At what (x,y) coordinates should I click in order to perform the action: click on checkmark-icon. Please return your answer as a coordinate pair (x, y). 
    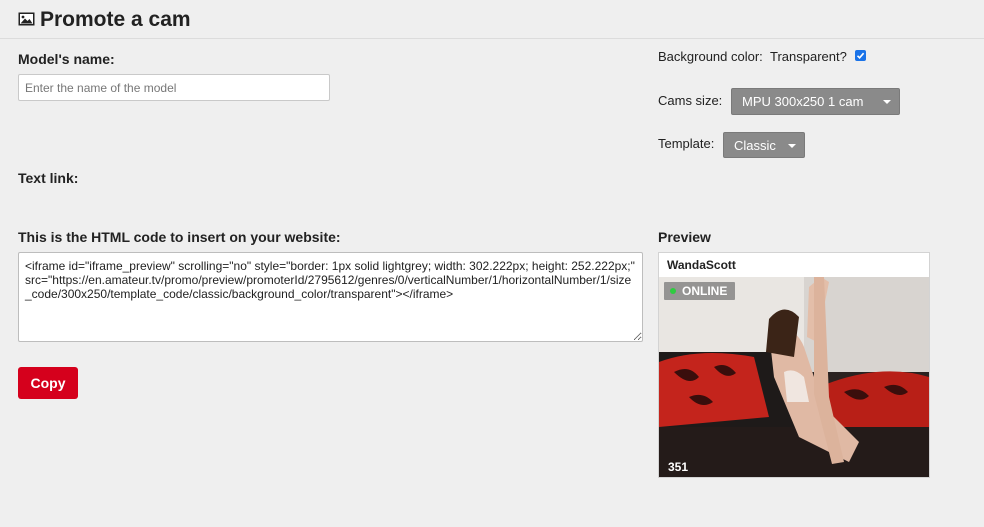
    Looking at the image, I should click on (860, 55).